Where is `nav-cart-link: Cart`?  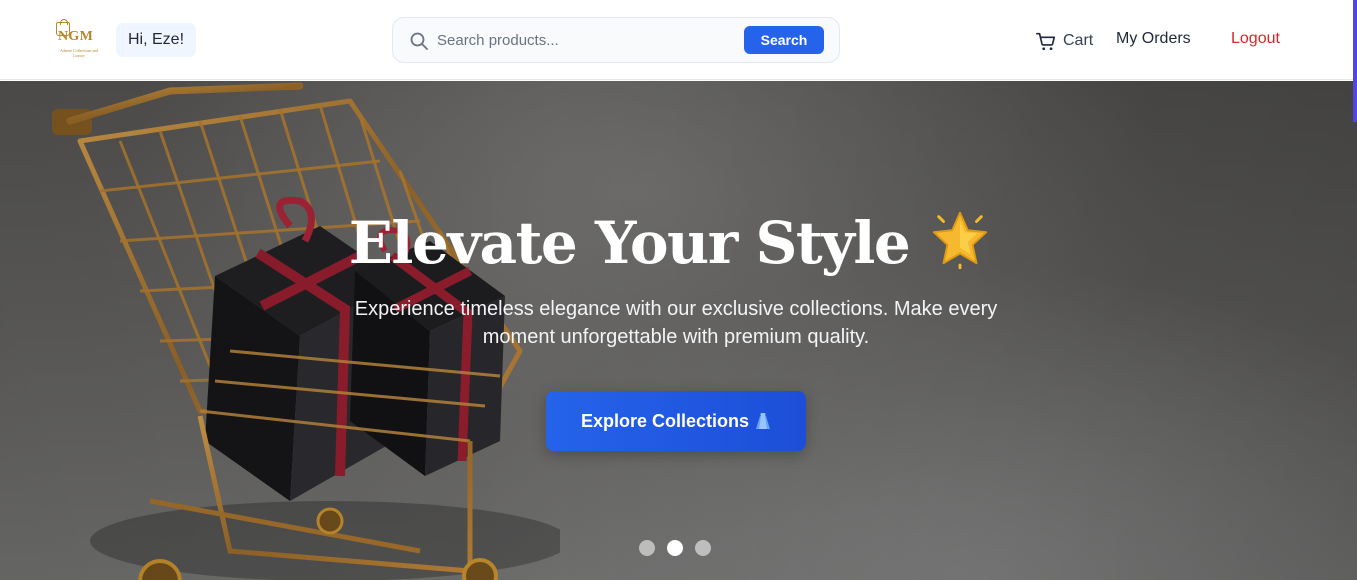
nav-cart-link: Cart is located at coordinates (1064, 41).